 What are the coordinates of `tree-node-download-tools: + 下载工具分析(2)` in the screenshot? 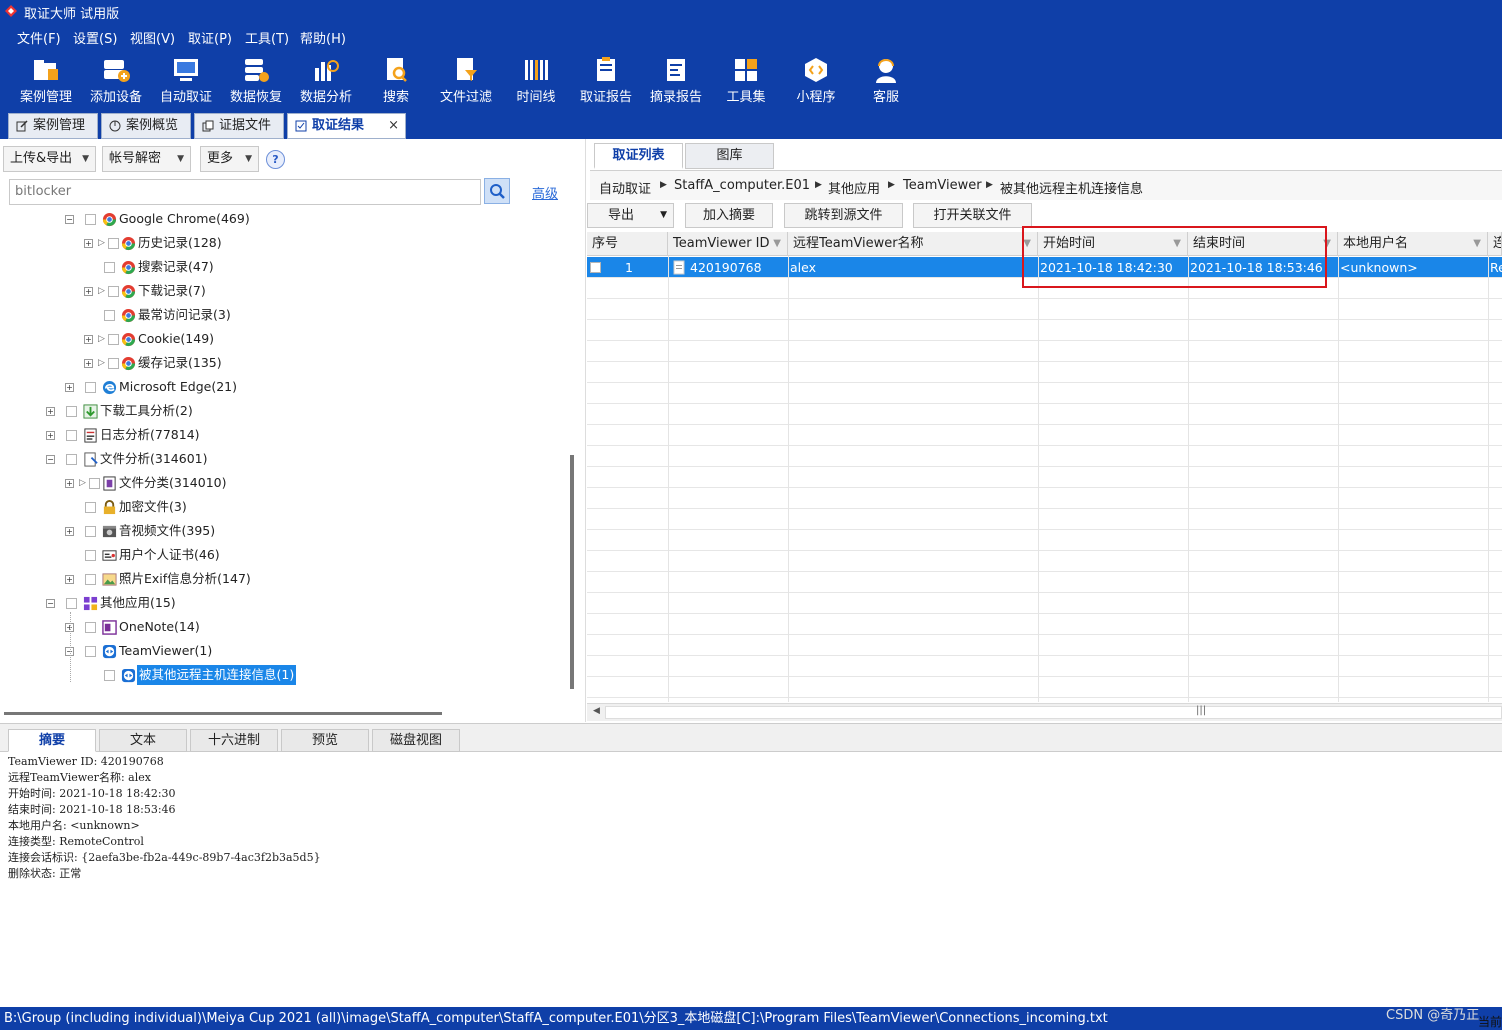 It's located at (280, 411).